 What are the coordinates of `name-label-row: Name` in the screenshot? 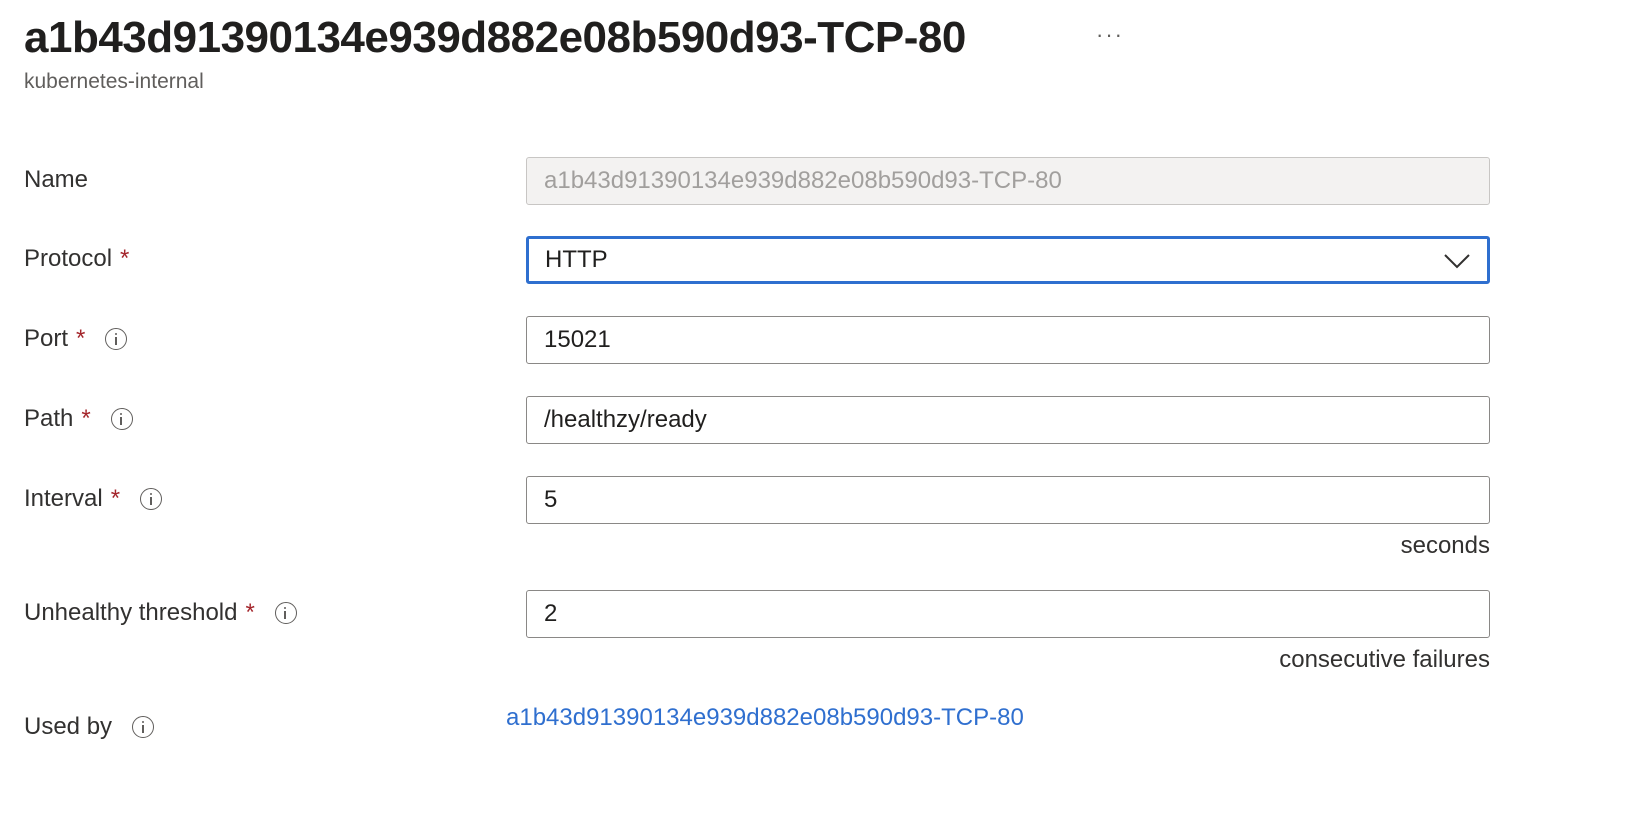 It's located at (56, 180).